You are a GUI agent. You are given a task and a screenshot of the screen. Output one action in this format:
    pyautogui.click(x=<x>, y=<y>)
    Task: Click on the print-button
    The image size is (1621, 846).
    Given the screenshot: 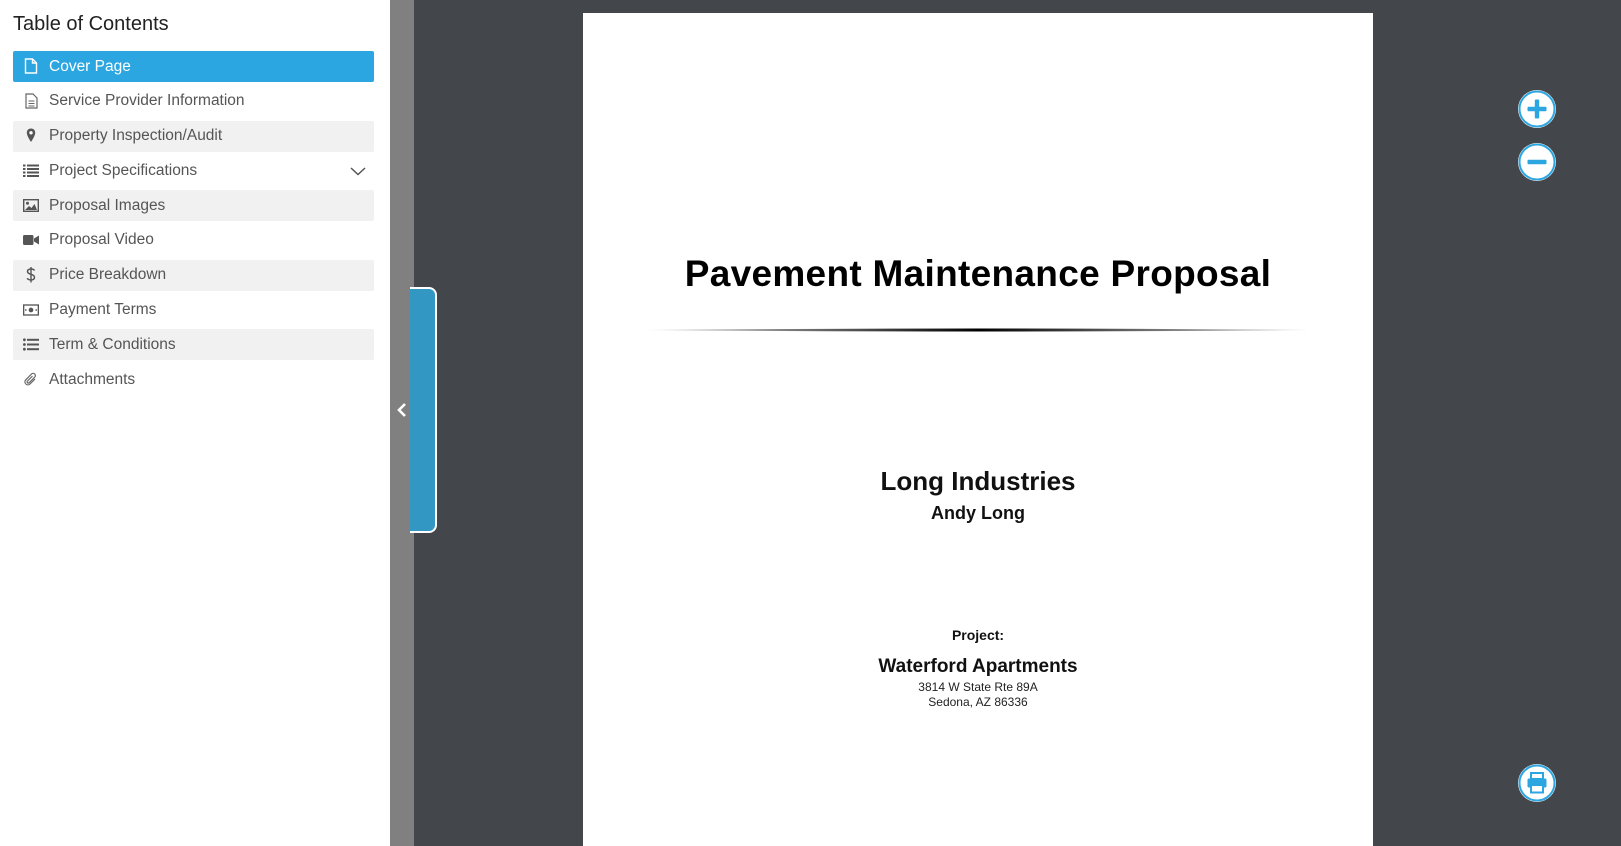 What is the action you would take?
    pyautogui.click(x=1537, y=783)
    